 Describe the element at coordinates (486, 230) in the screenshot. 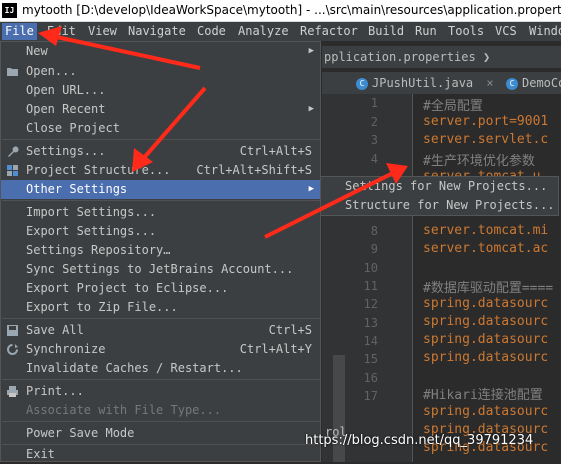

I see `code-line: server.tomcat.mi` at that location.